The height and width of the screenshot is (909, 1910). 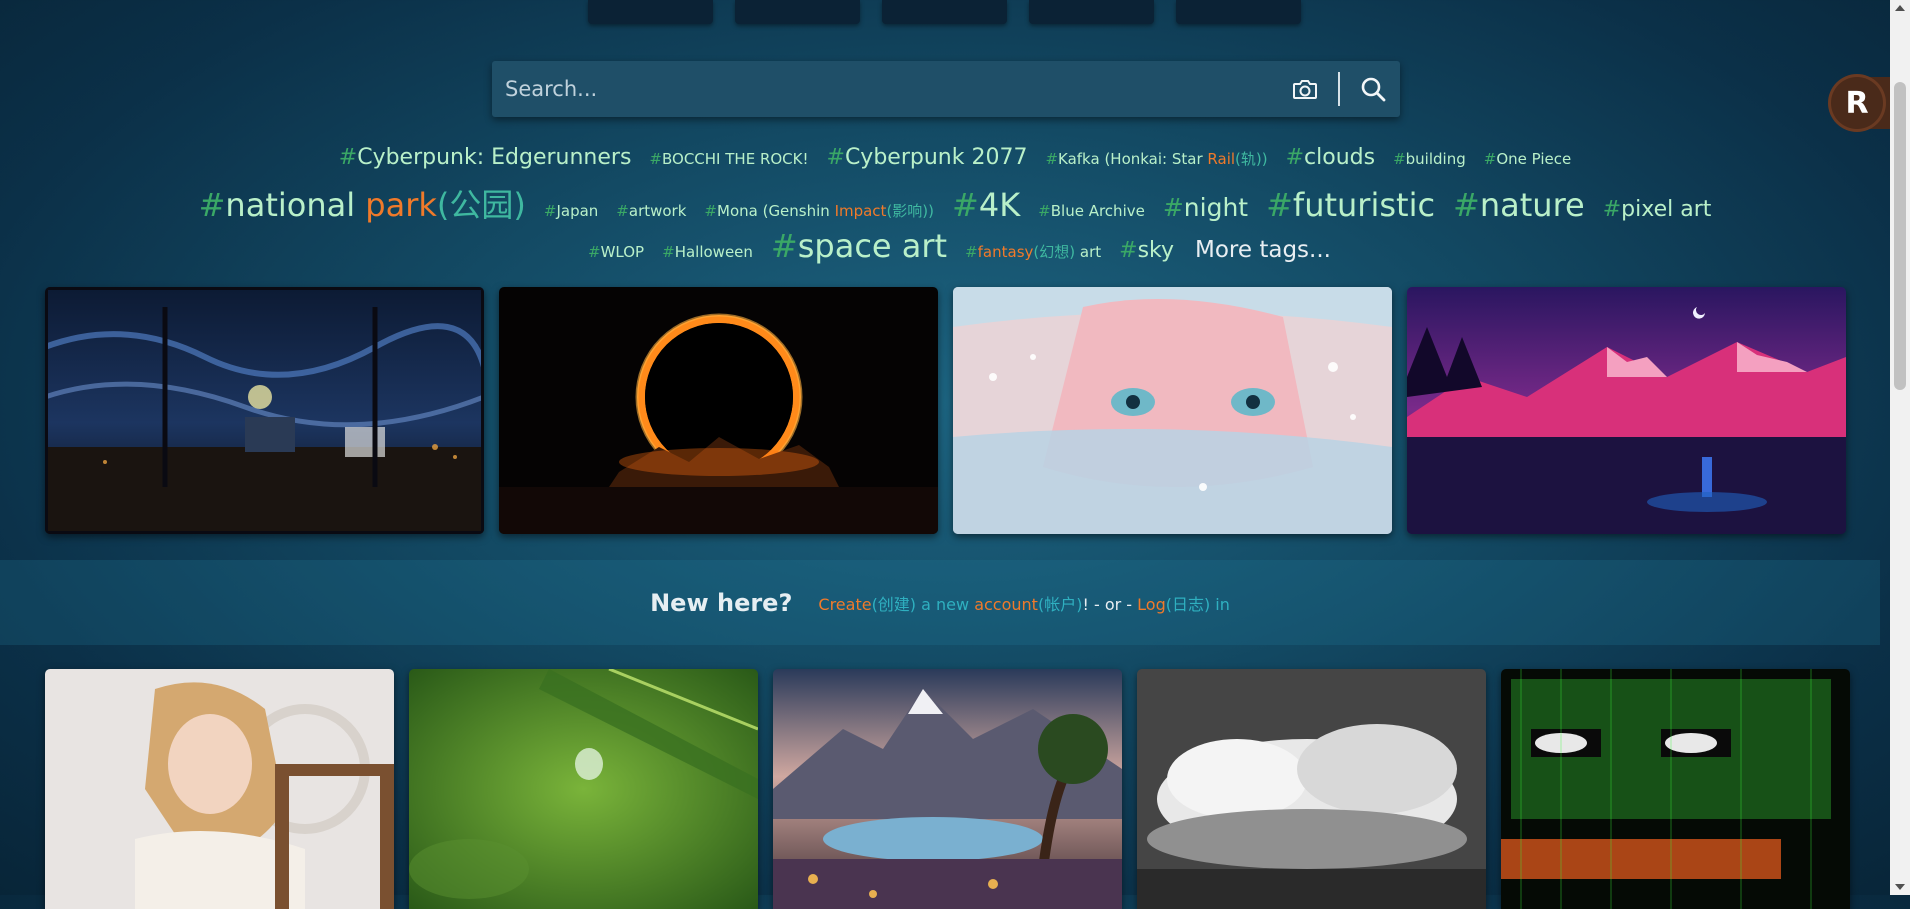 I want to click on camera-icon, so click(x=1305, y=89).